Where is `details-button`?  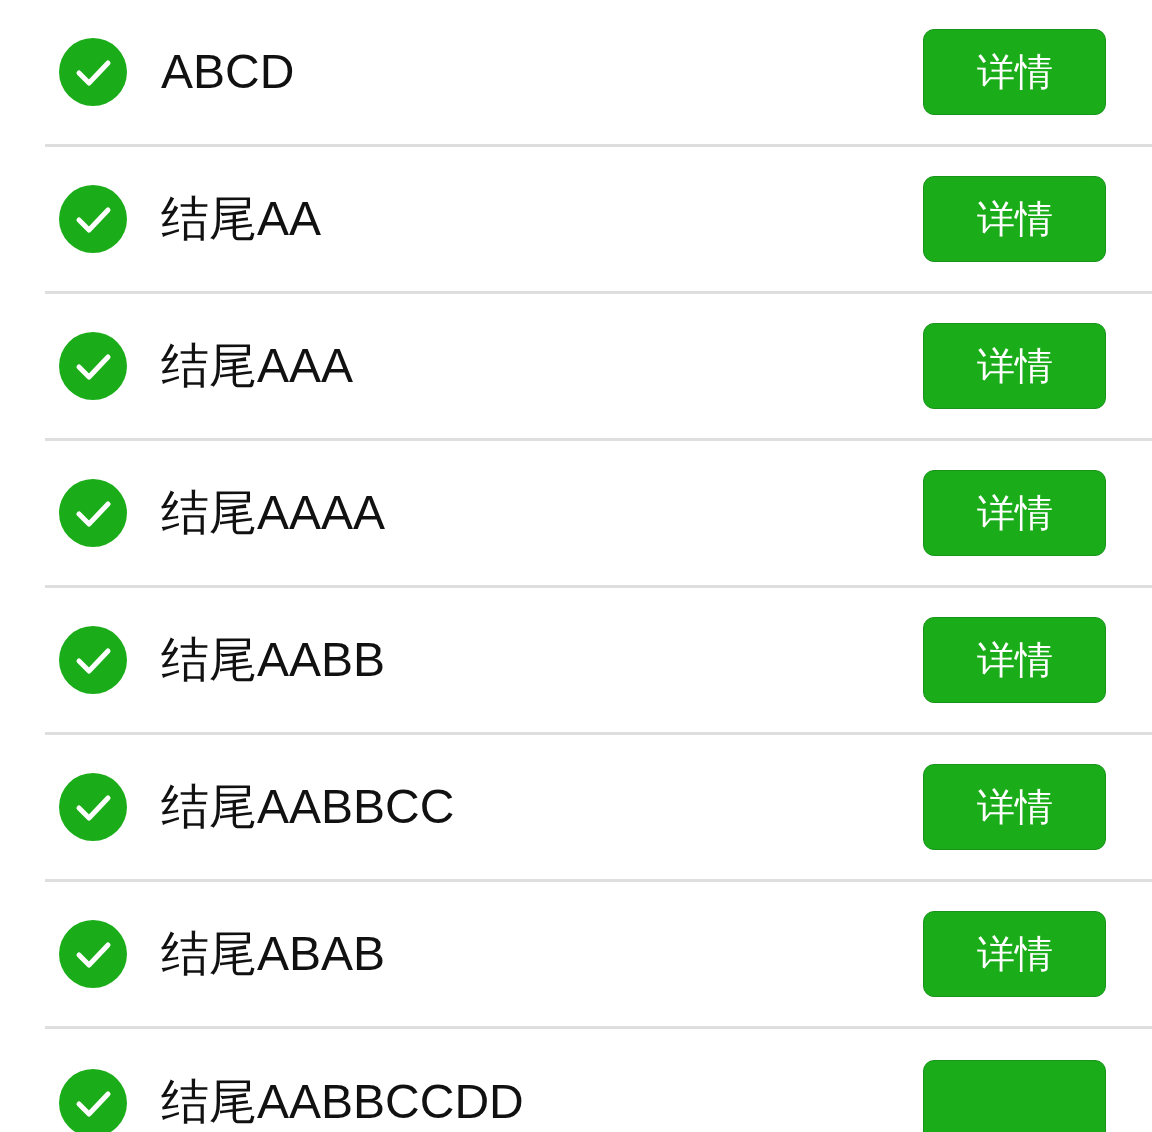 details-button is located at coordinates (1014, 1095).